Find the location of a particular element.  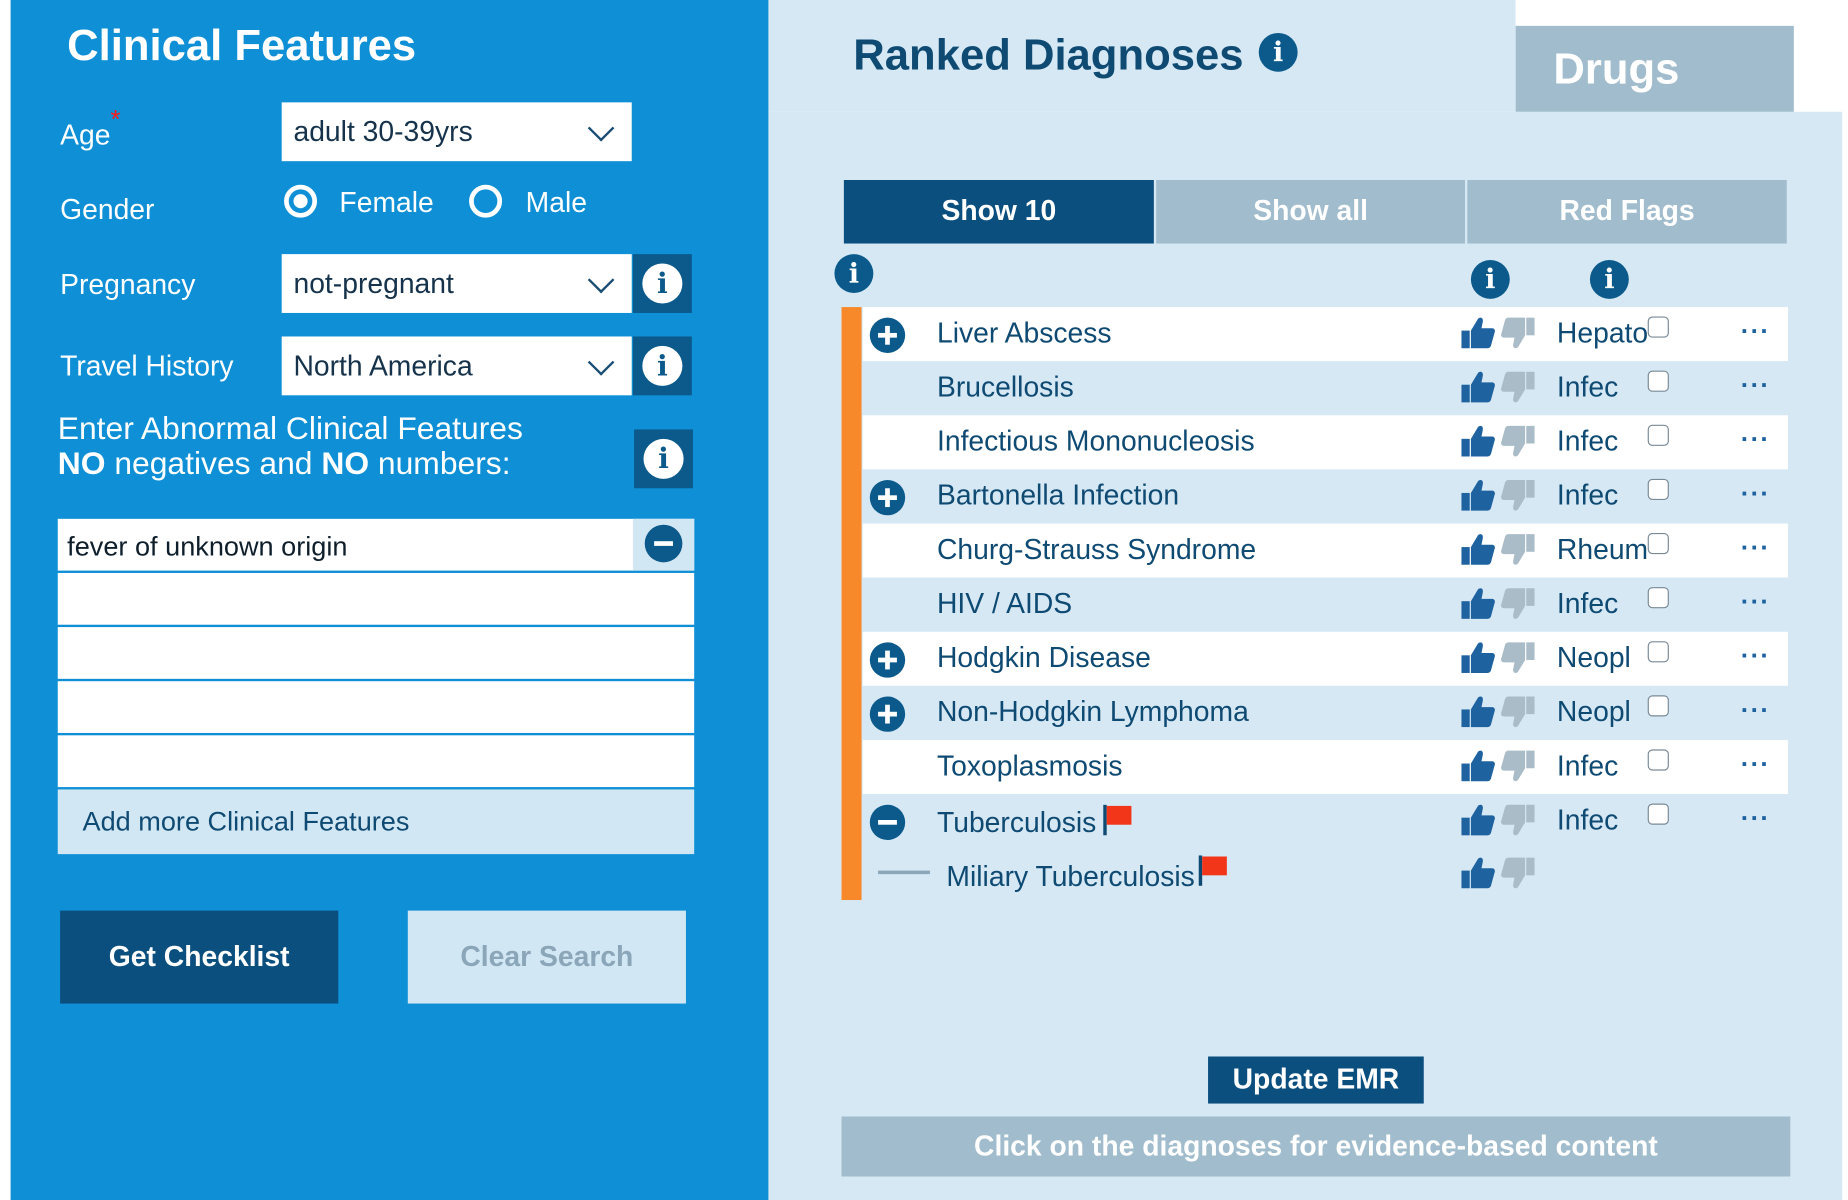

diagnosis-row: Brucellosis Infec ··· is located at coordinates (1325, 388).